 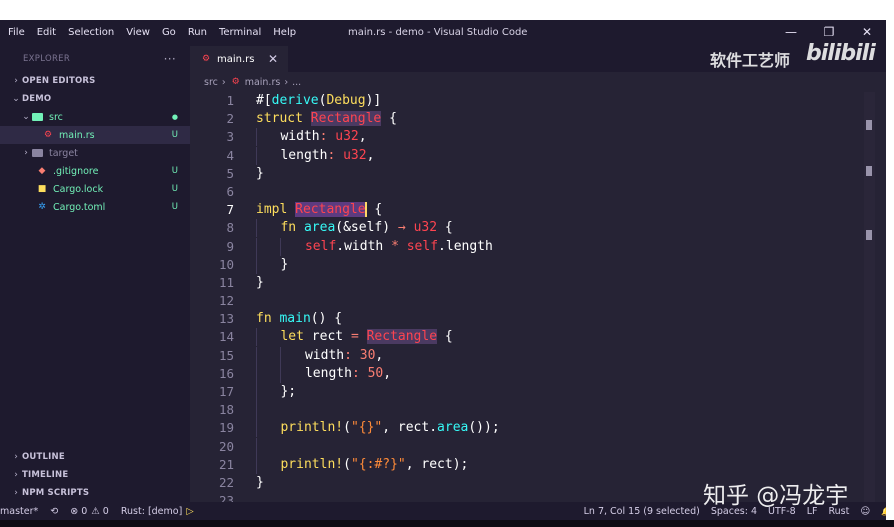 What do you see at coordinates (867, 32) in the screenshot?
I see `close-window-button: ✕` at bounding box center [867, 32].